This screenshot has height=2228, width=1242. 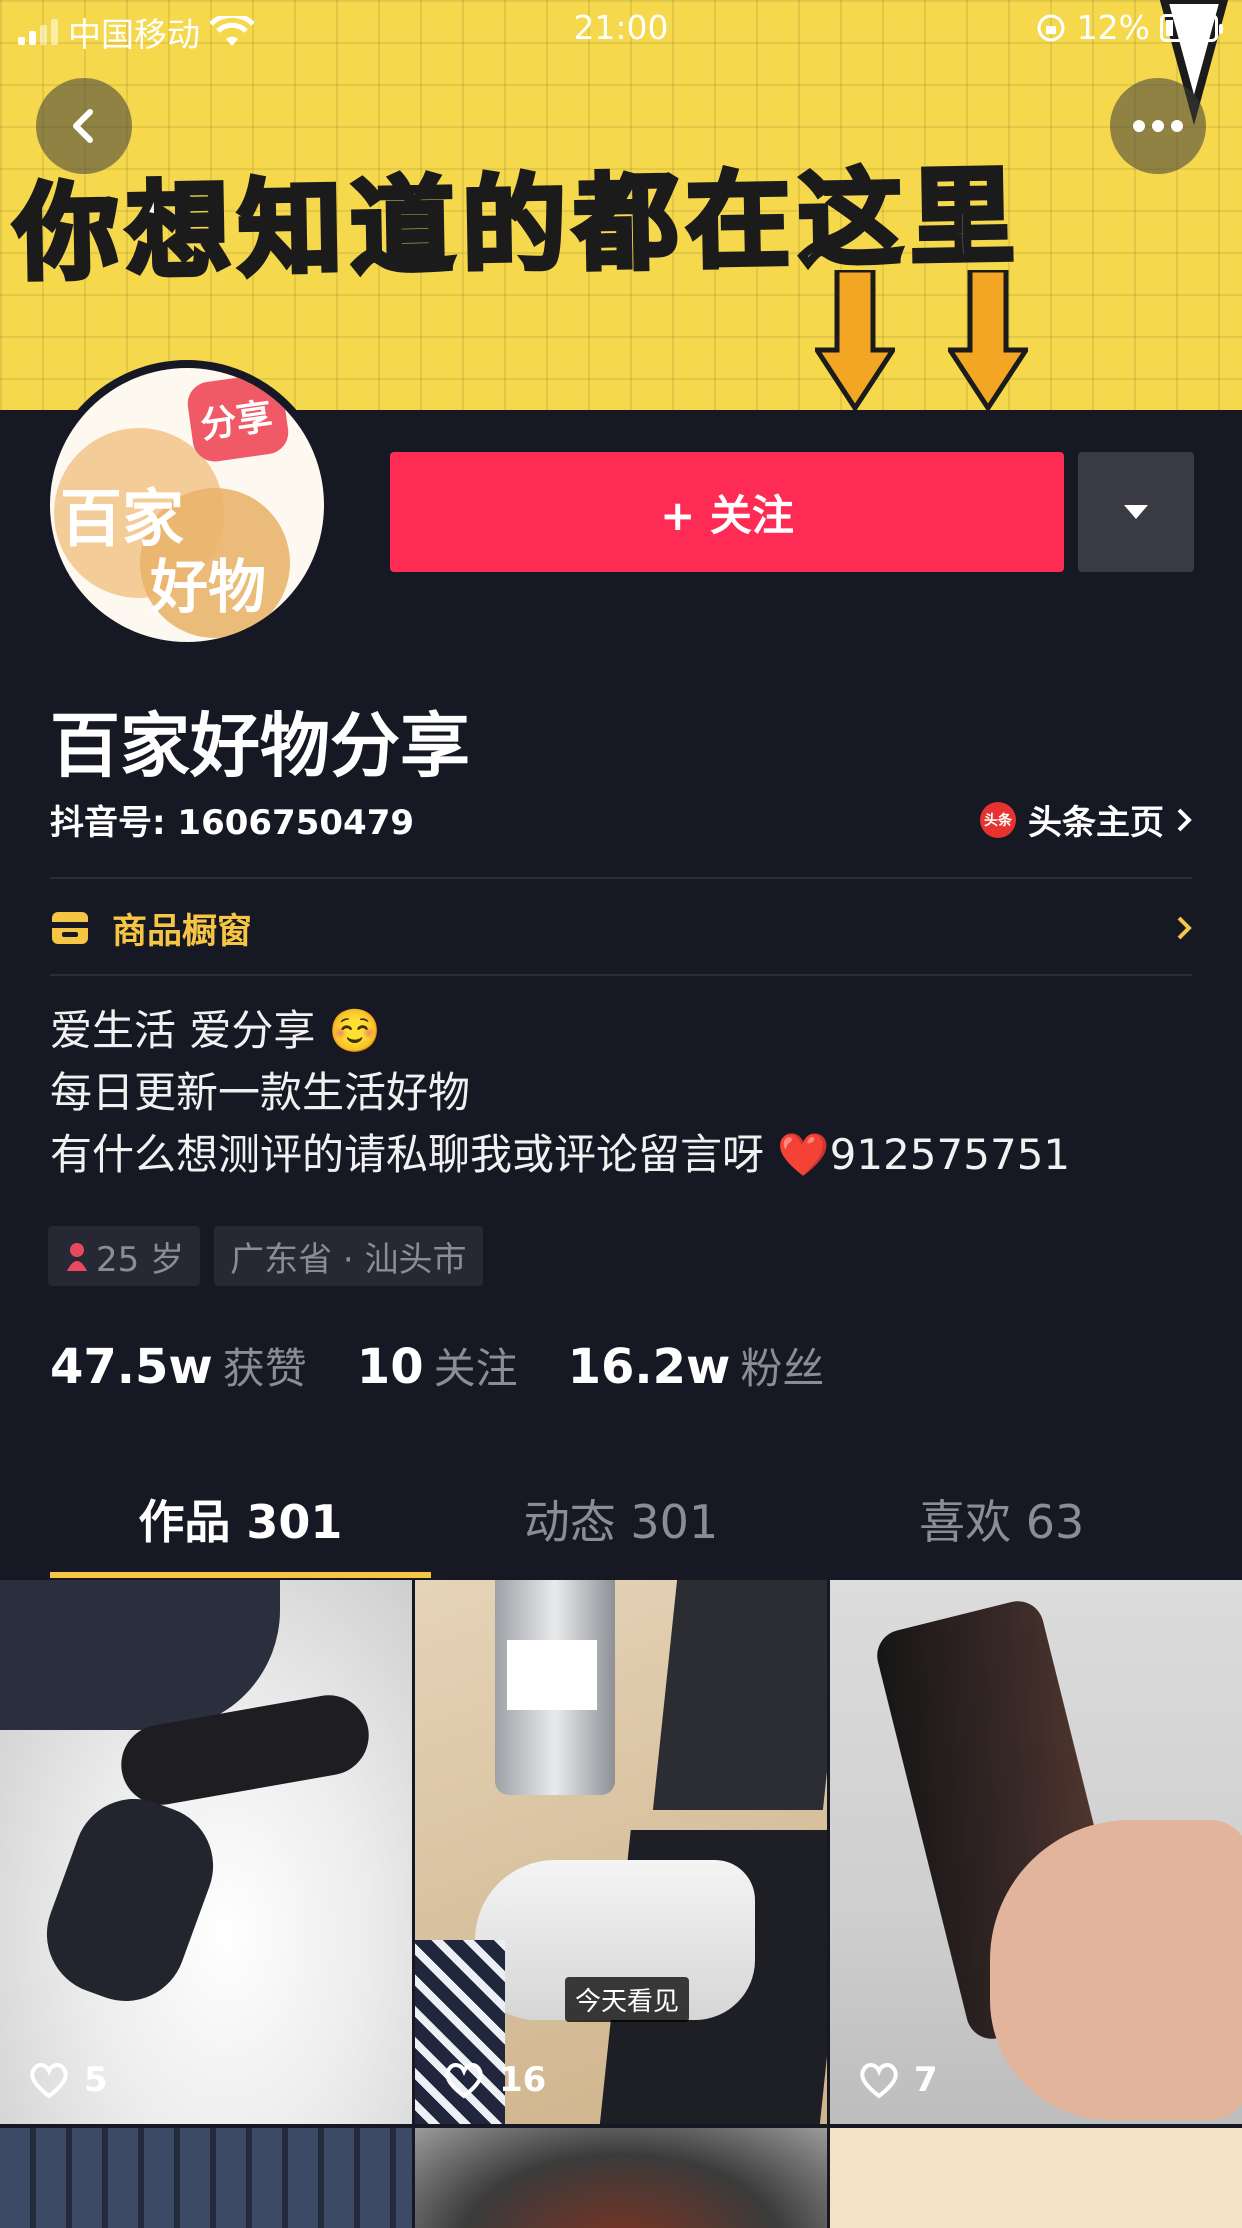 What do you see at coordinates (70, 928) in the screenshot?
I see `shop-icon` at bounding box center [70, 928].